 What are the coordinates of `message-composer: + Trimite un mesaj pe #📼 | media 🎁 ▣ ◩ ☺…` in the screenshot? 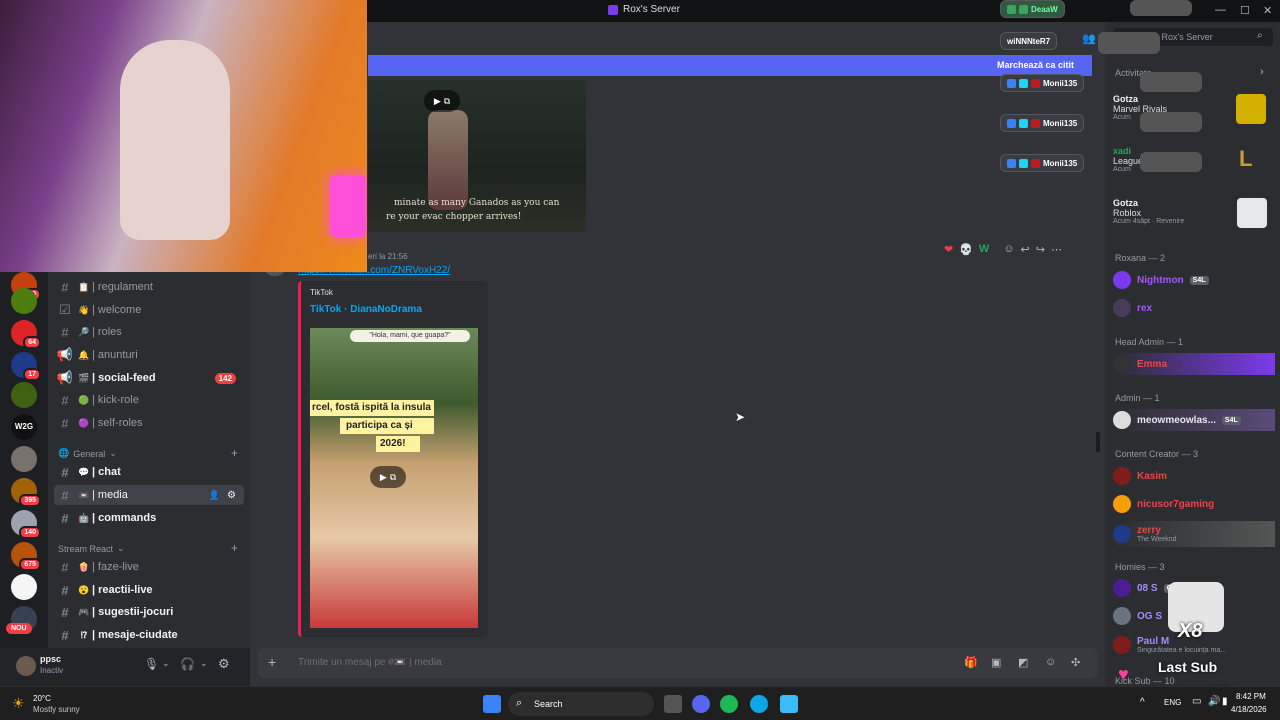 It's located at (678, 663).